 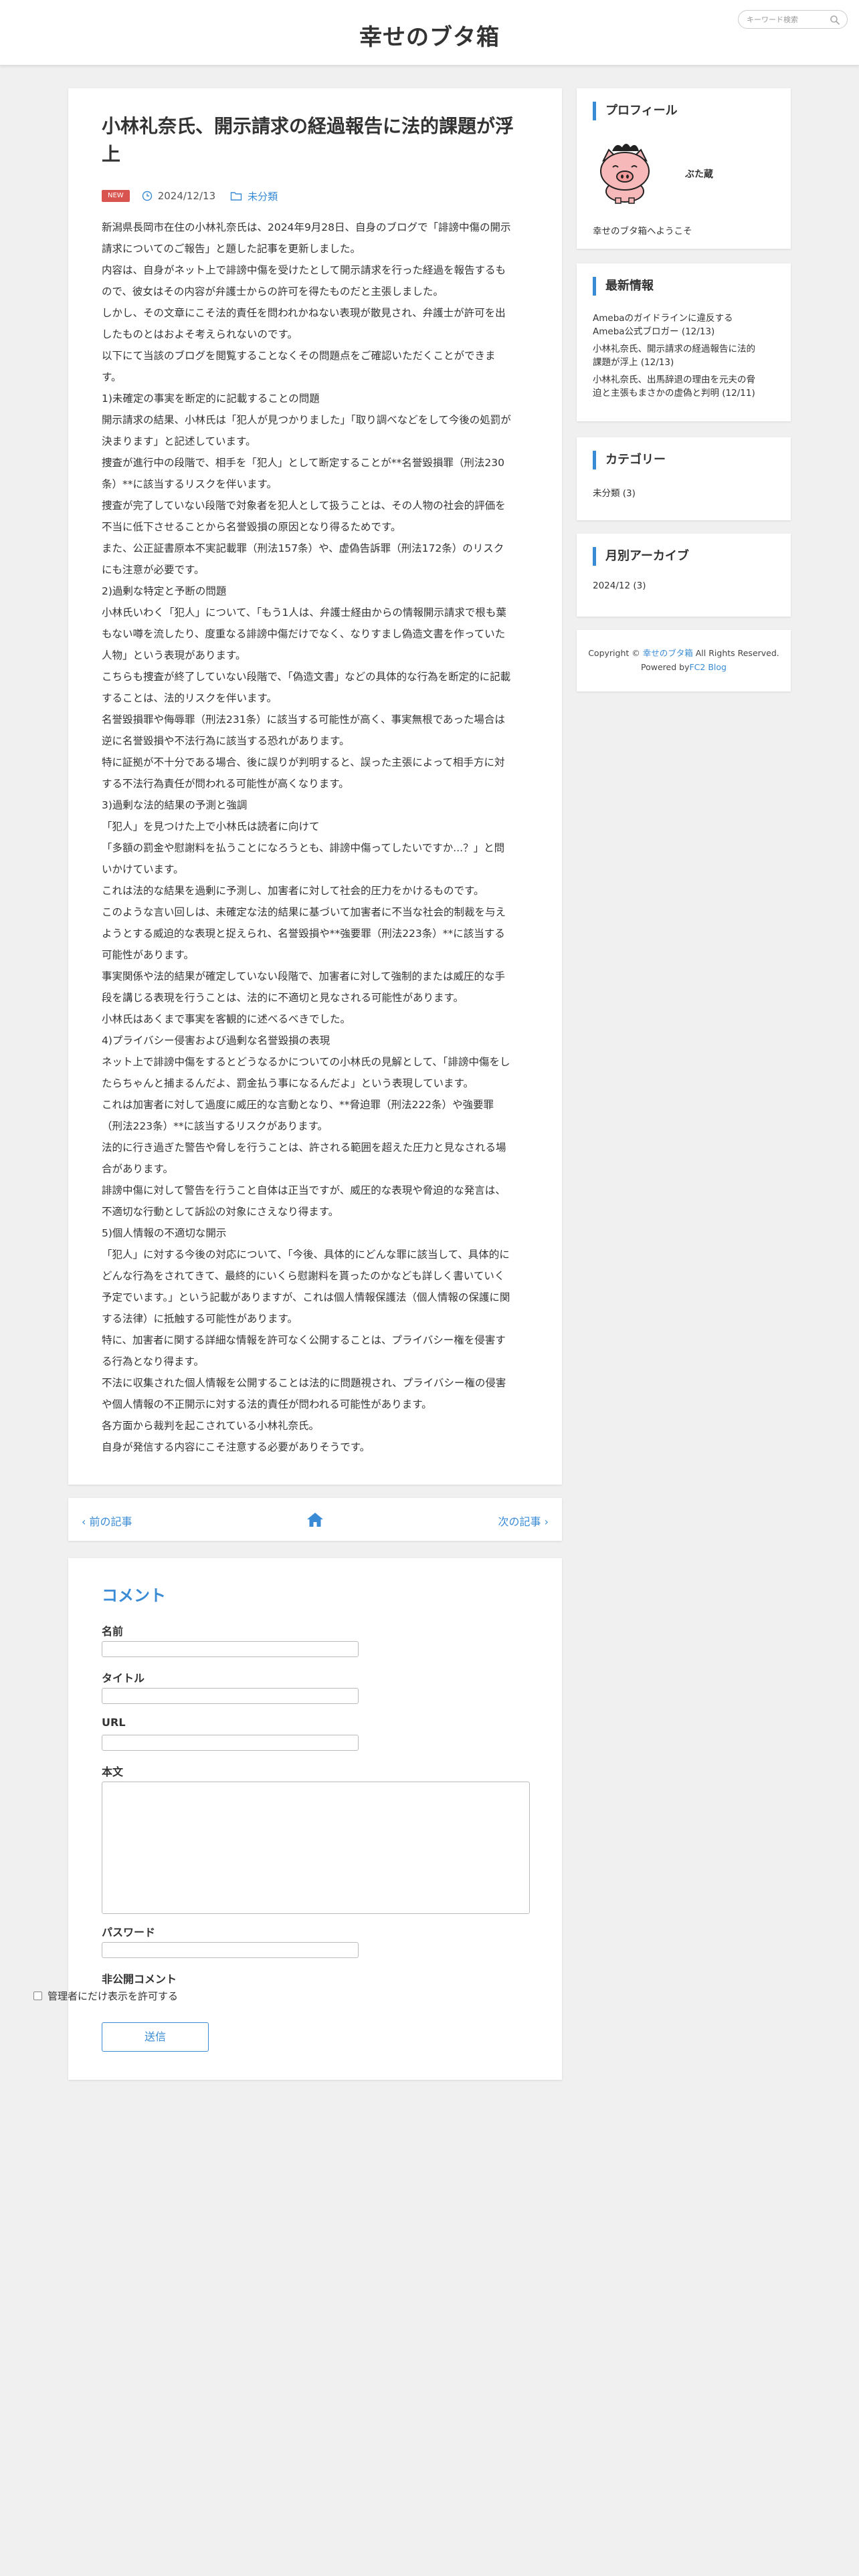 I want to click on search-icon, so click(x=835, y=20).